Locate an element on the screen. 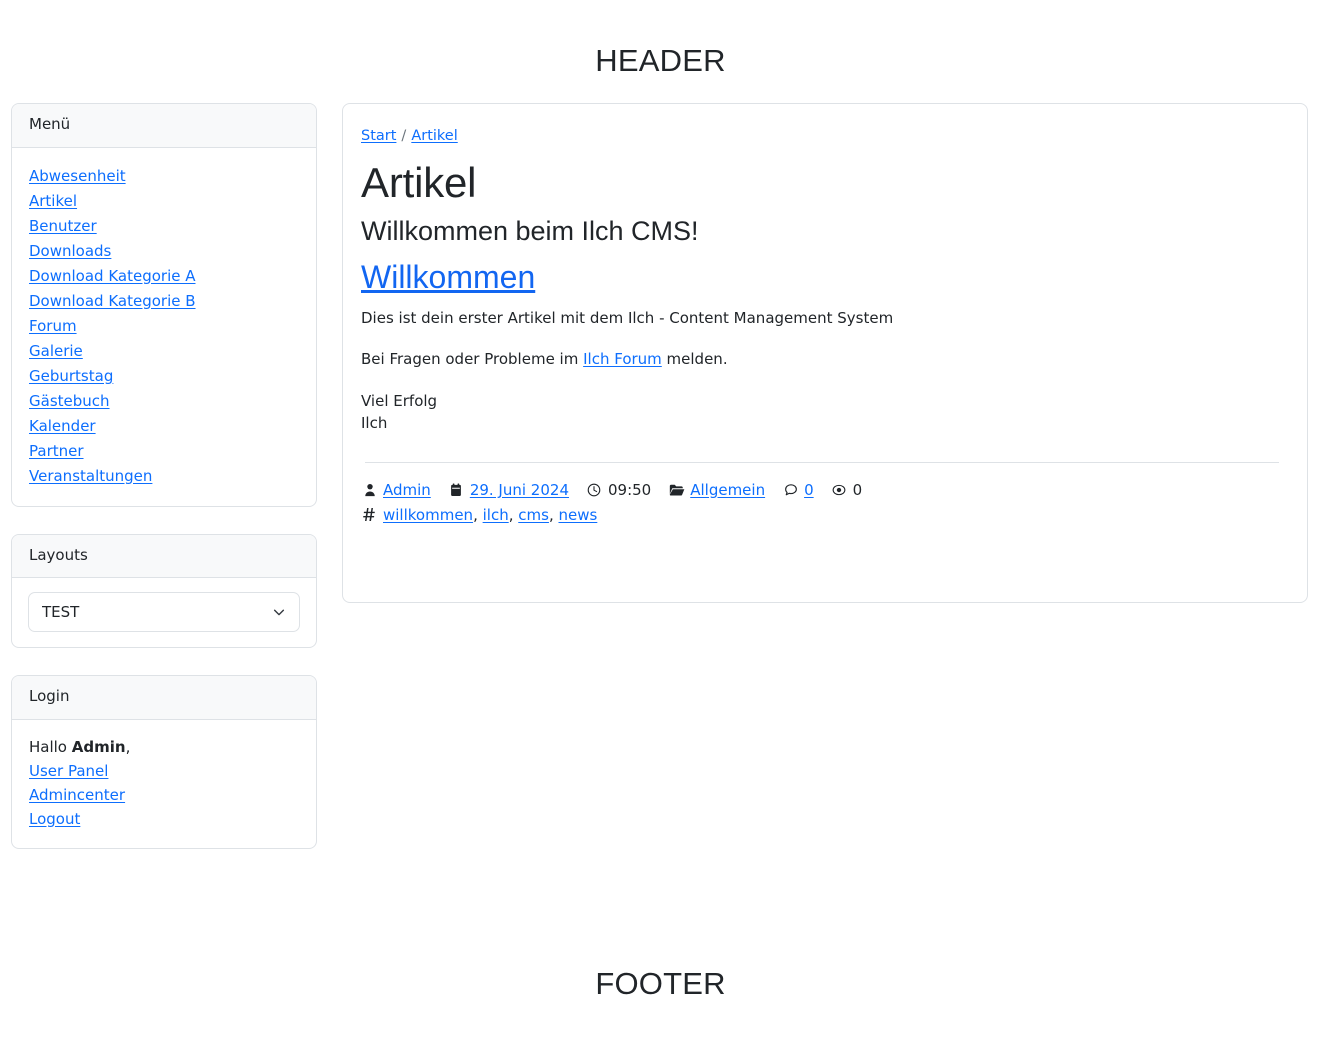 The image size is (1321, 1062). sidebar-item-downloads: Downloads is located at coordinates (70, 251).